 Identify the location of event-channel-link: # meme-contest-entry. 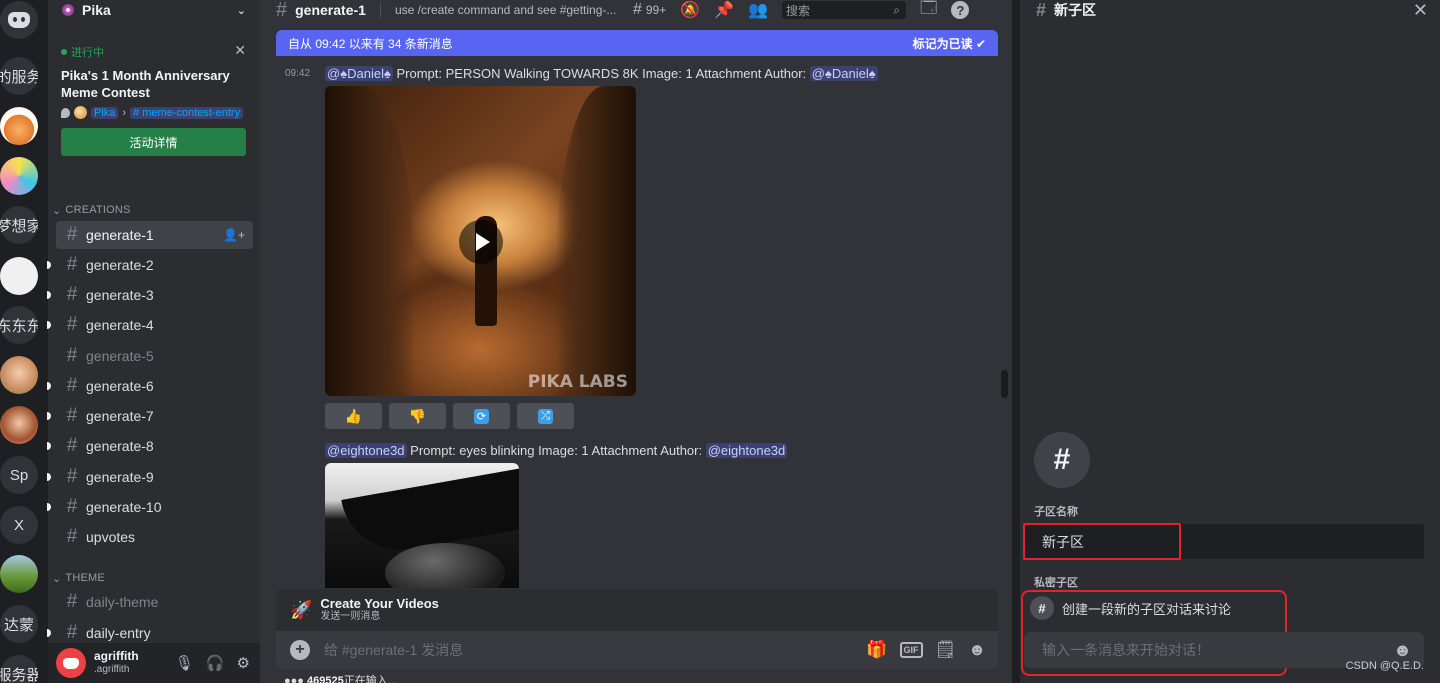
(187, 112).